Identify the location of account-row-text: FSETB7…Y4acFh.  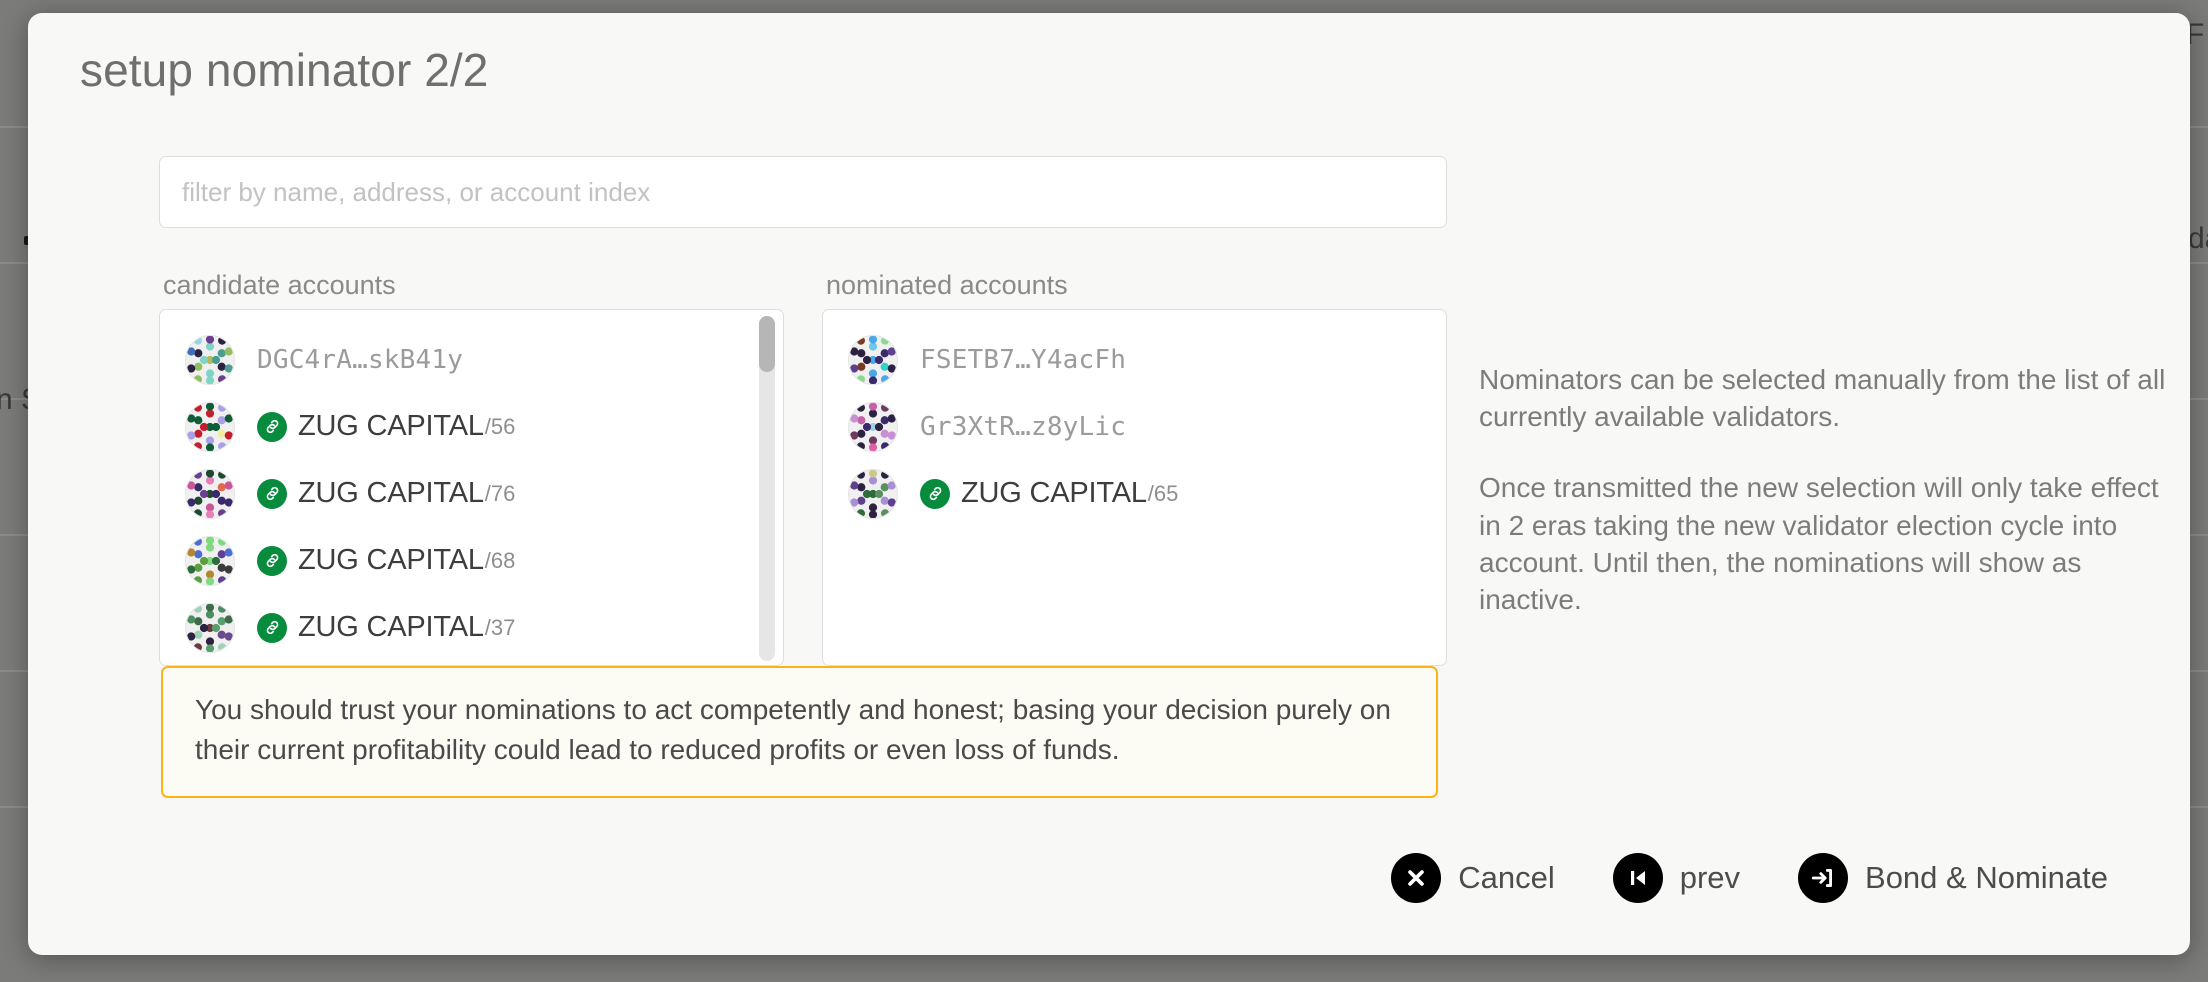
(1023, 360).